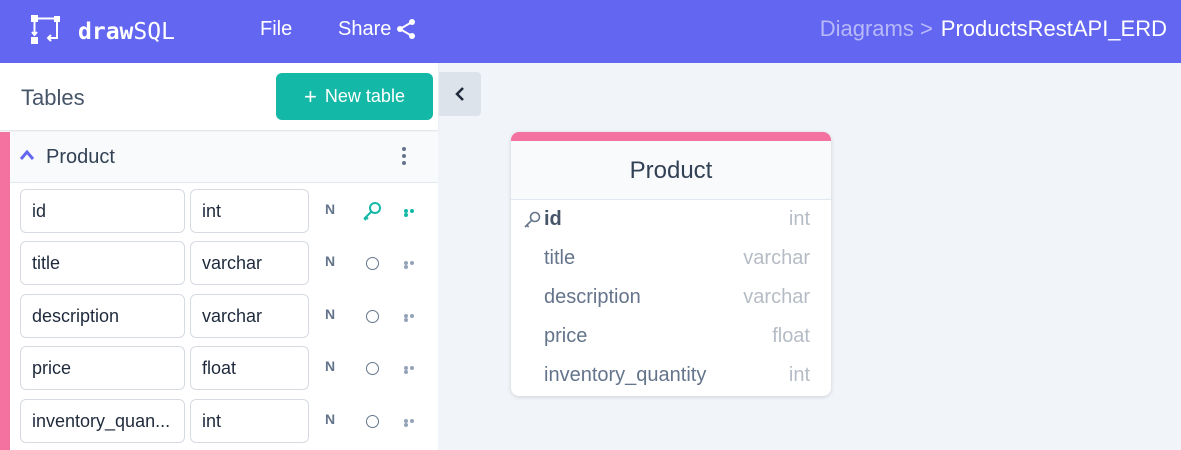 This screenshot has width=1181, height=450. I want to click on erd-column-row: description varchar, so click(671, 297).